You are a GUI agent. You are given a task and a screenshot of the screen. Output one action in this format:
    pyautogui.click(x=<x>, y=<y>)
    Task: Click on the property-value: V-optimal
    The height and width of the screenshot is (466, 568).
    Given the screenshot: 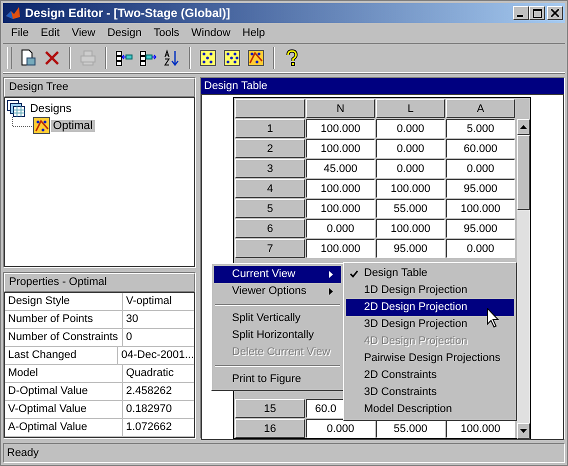 What is the action you would take?
    pyautogui.click(x=149, y=301)
    